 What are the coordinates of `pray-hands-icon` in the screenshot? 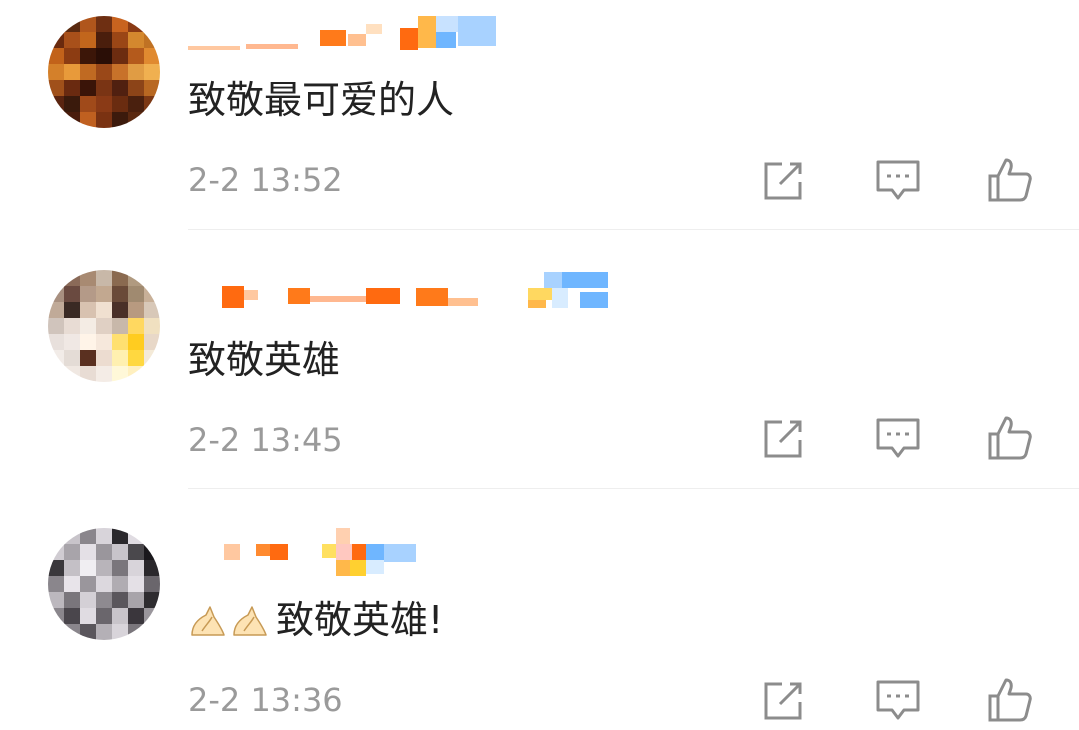 It's located at (229, 620).